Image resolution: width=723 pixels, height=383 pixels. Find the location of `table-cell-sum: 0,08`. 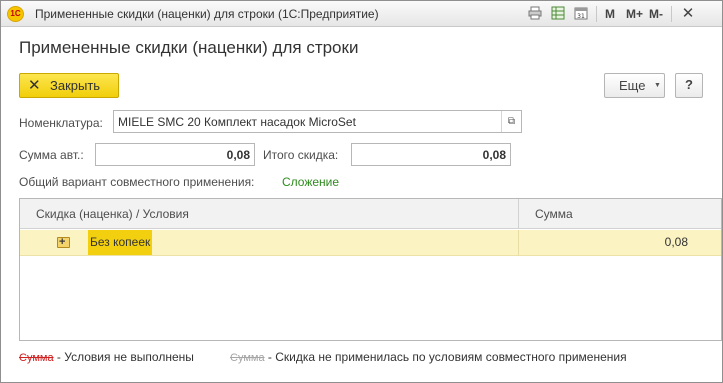

table-cell-sum: 0,08 is located at coordinates (676, 242).